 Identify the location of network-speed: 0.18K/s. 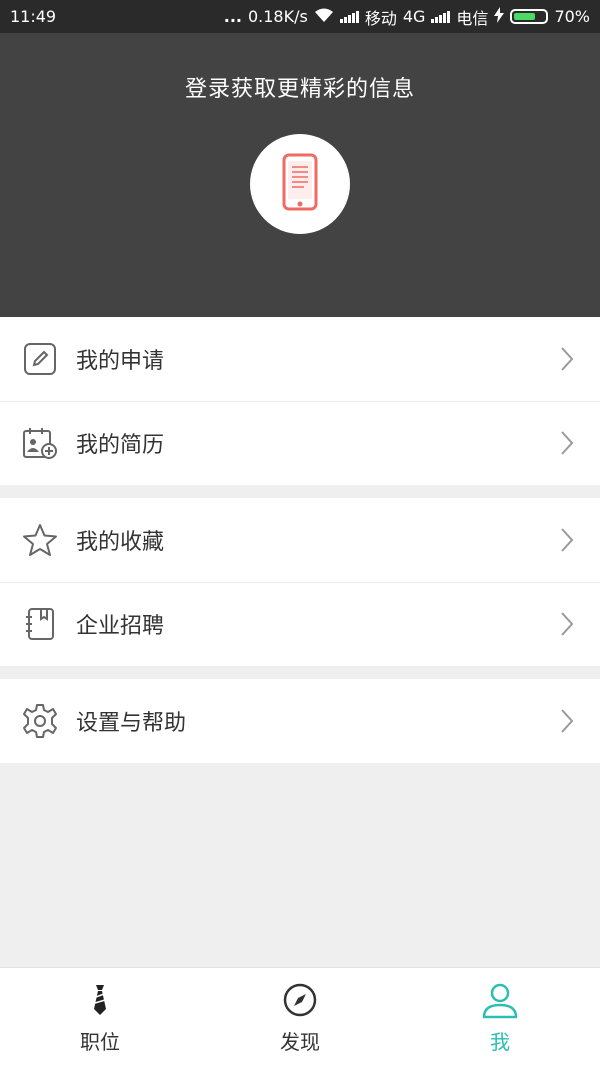
(277, 16).